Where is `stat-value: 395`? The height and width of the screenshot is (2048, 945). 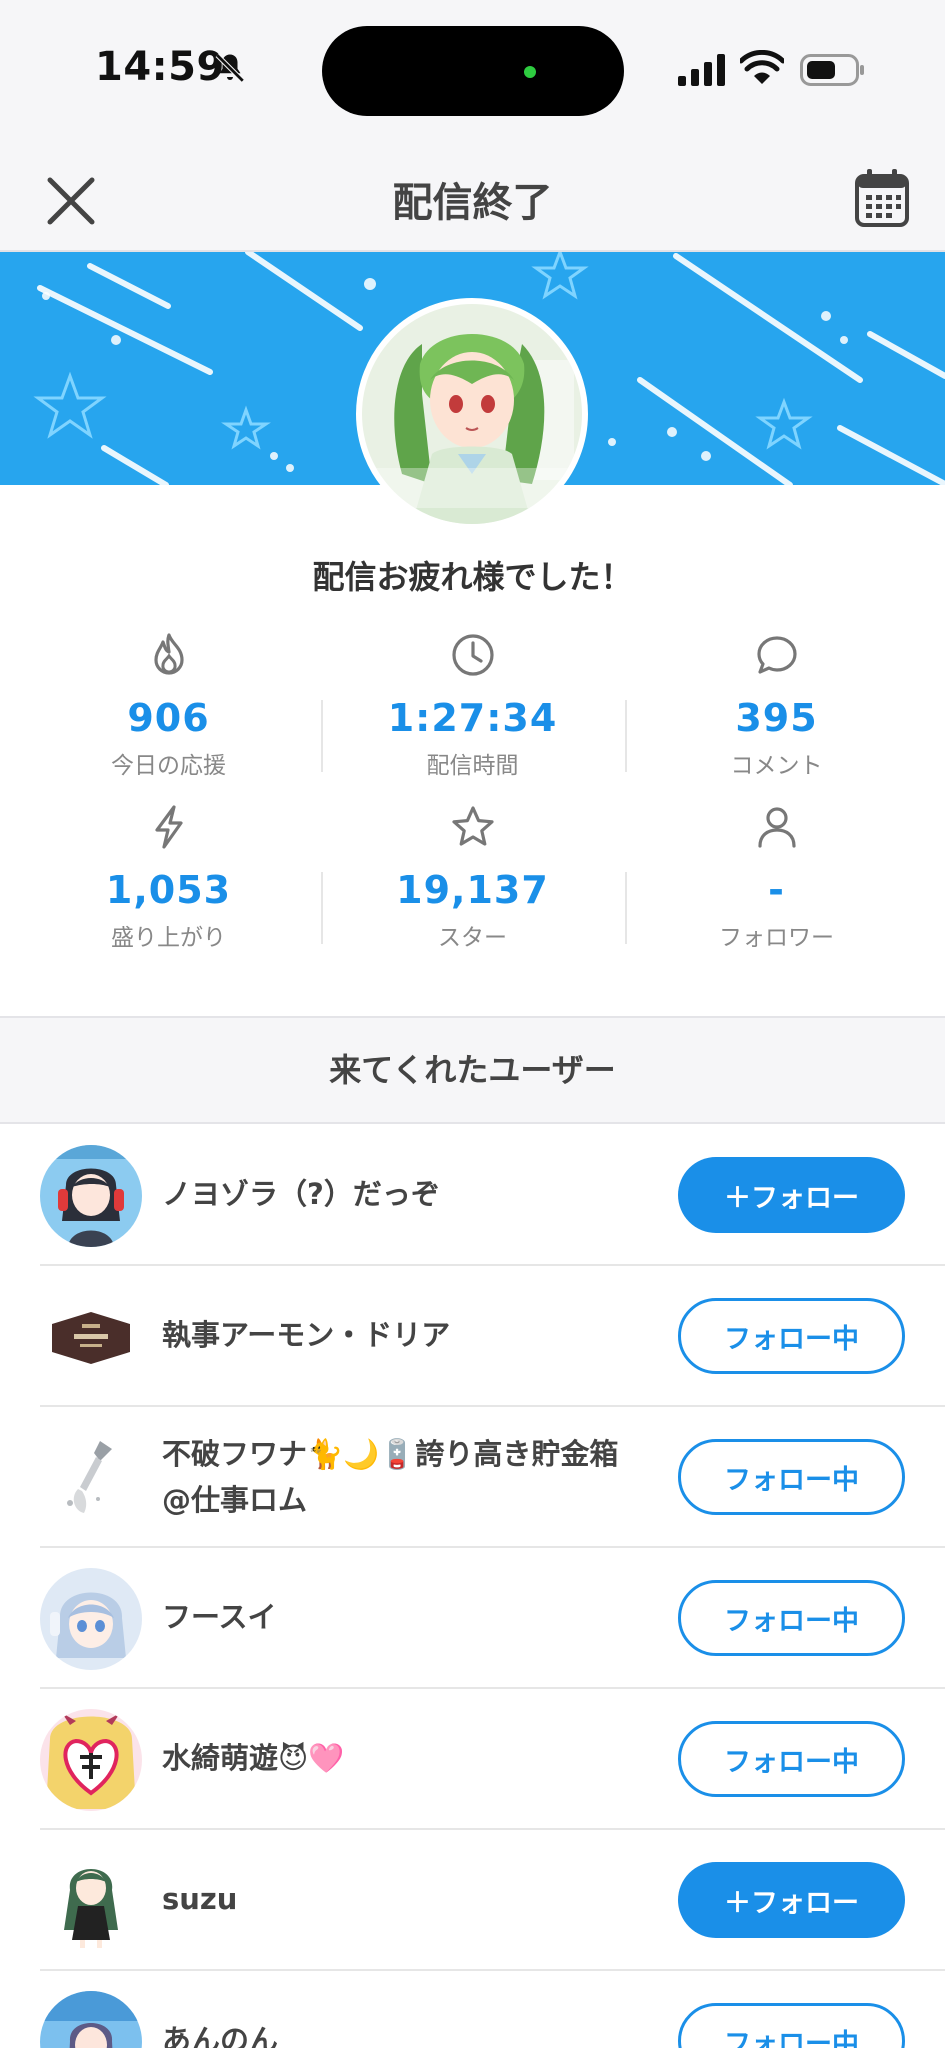 stat-value: 395 is located at coordinates (776, 718).